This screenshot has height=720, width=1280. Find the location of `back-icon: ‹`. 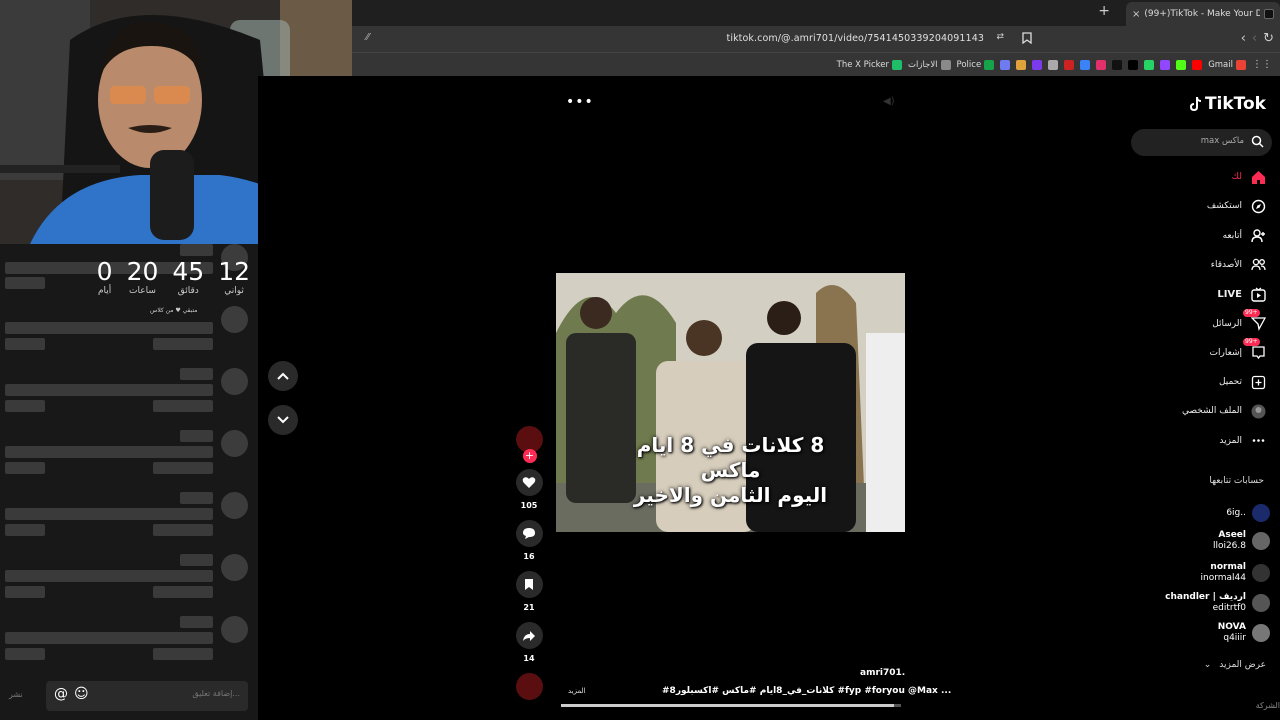

back-icon: ‹ is located at coordinates (1243, 38).